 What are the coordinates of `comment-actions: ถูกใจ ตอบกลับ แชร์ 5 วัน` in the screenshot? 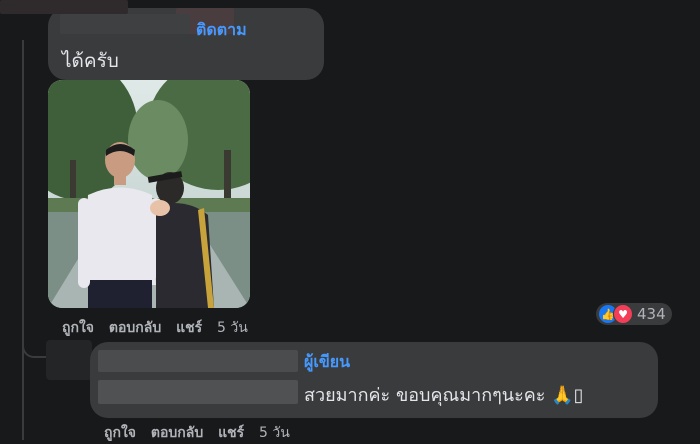 It's located at (160, 328).